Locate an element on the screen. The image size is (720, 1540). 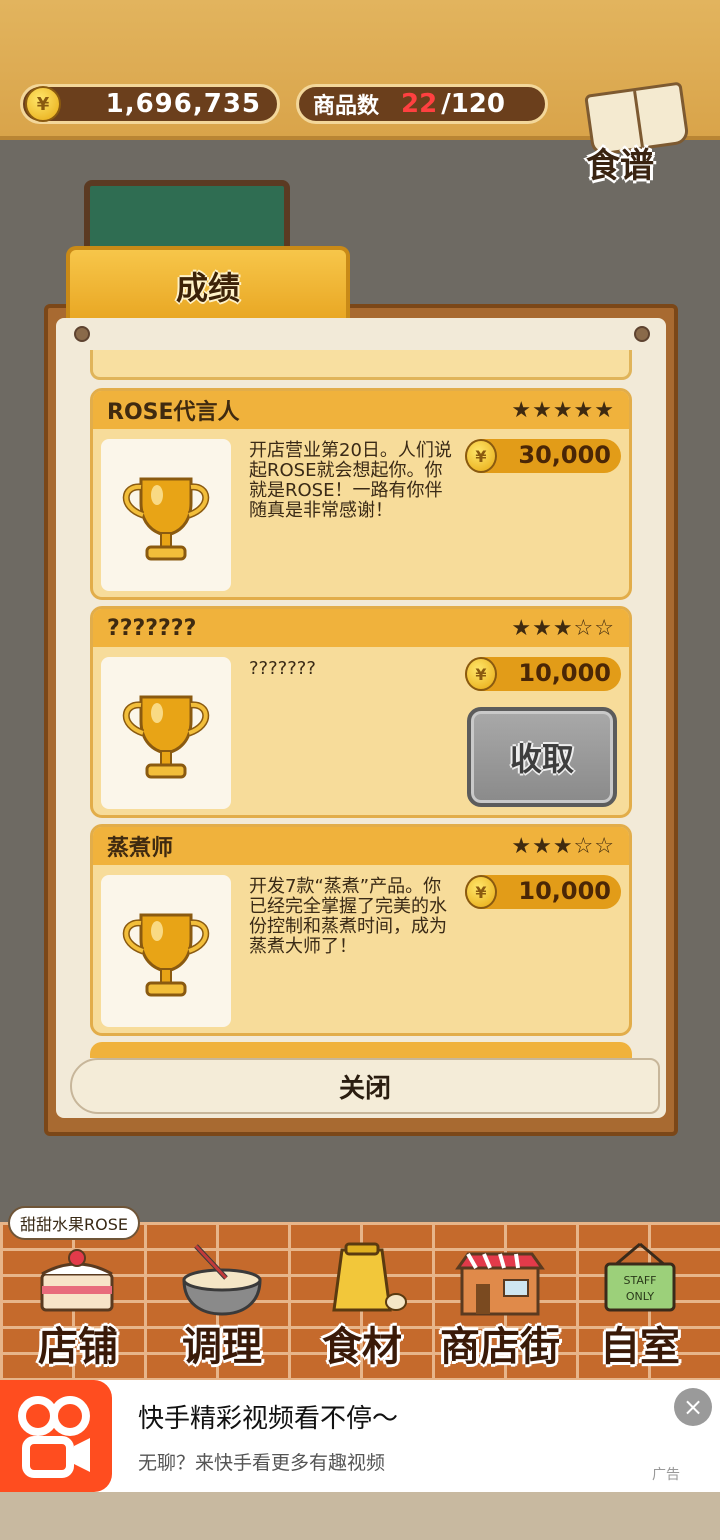
ad-close-button: × is located at coordinates (693, 1407).